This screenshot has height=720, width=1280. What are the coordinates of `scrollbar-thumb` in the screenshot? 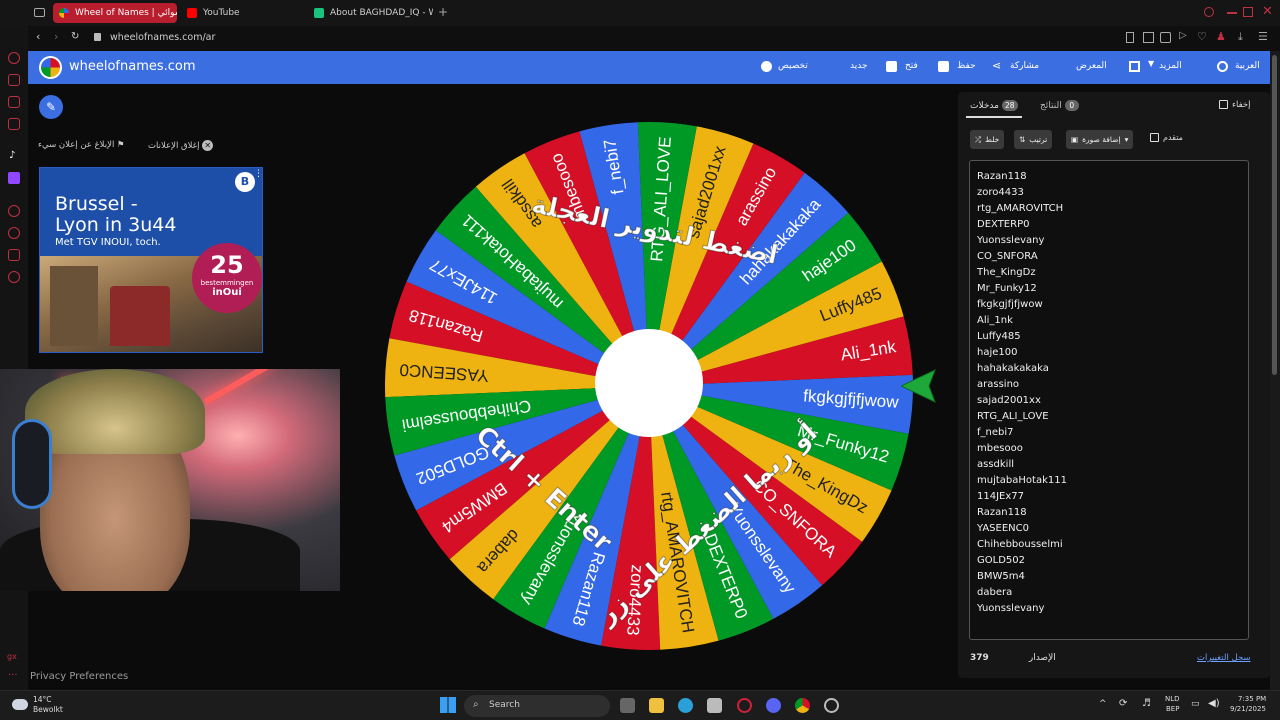 It's located at (1274, 215).